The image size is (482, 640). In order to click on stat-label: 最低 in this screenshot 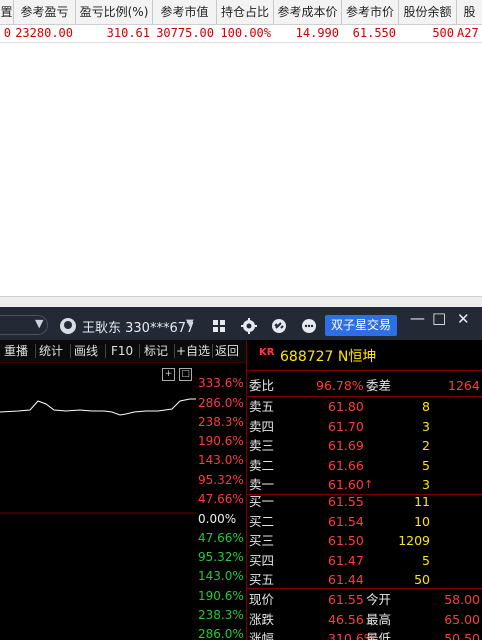, I will do `click(379, 635)`.